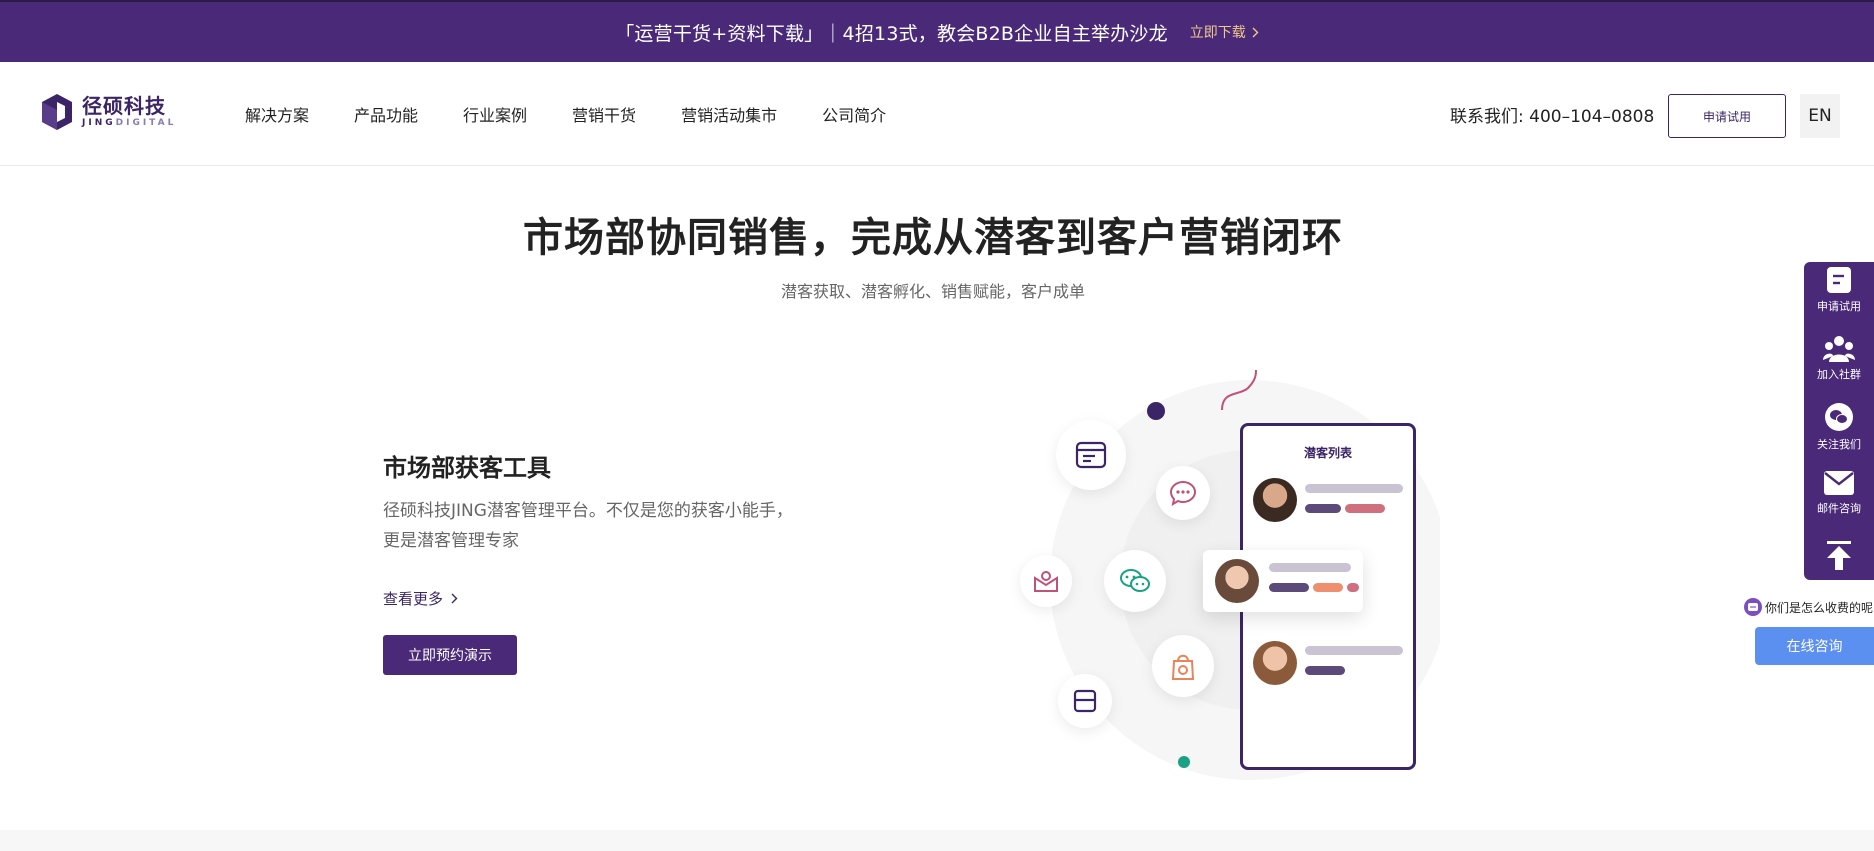  I want to click on mail-bubble, so click(1046, 581).